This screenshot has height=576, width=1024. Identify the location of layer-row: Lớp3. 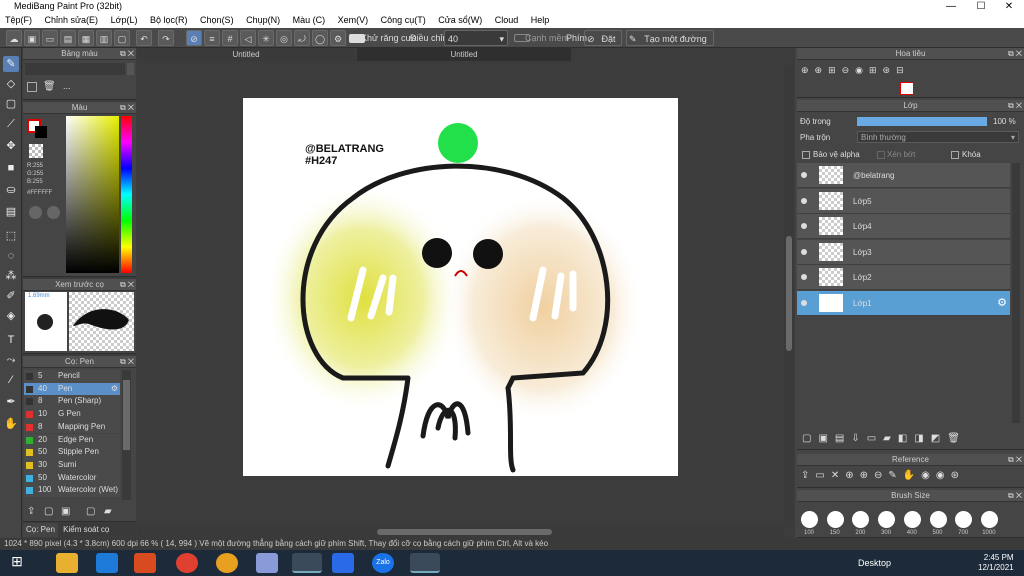
(903, 252).